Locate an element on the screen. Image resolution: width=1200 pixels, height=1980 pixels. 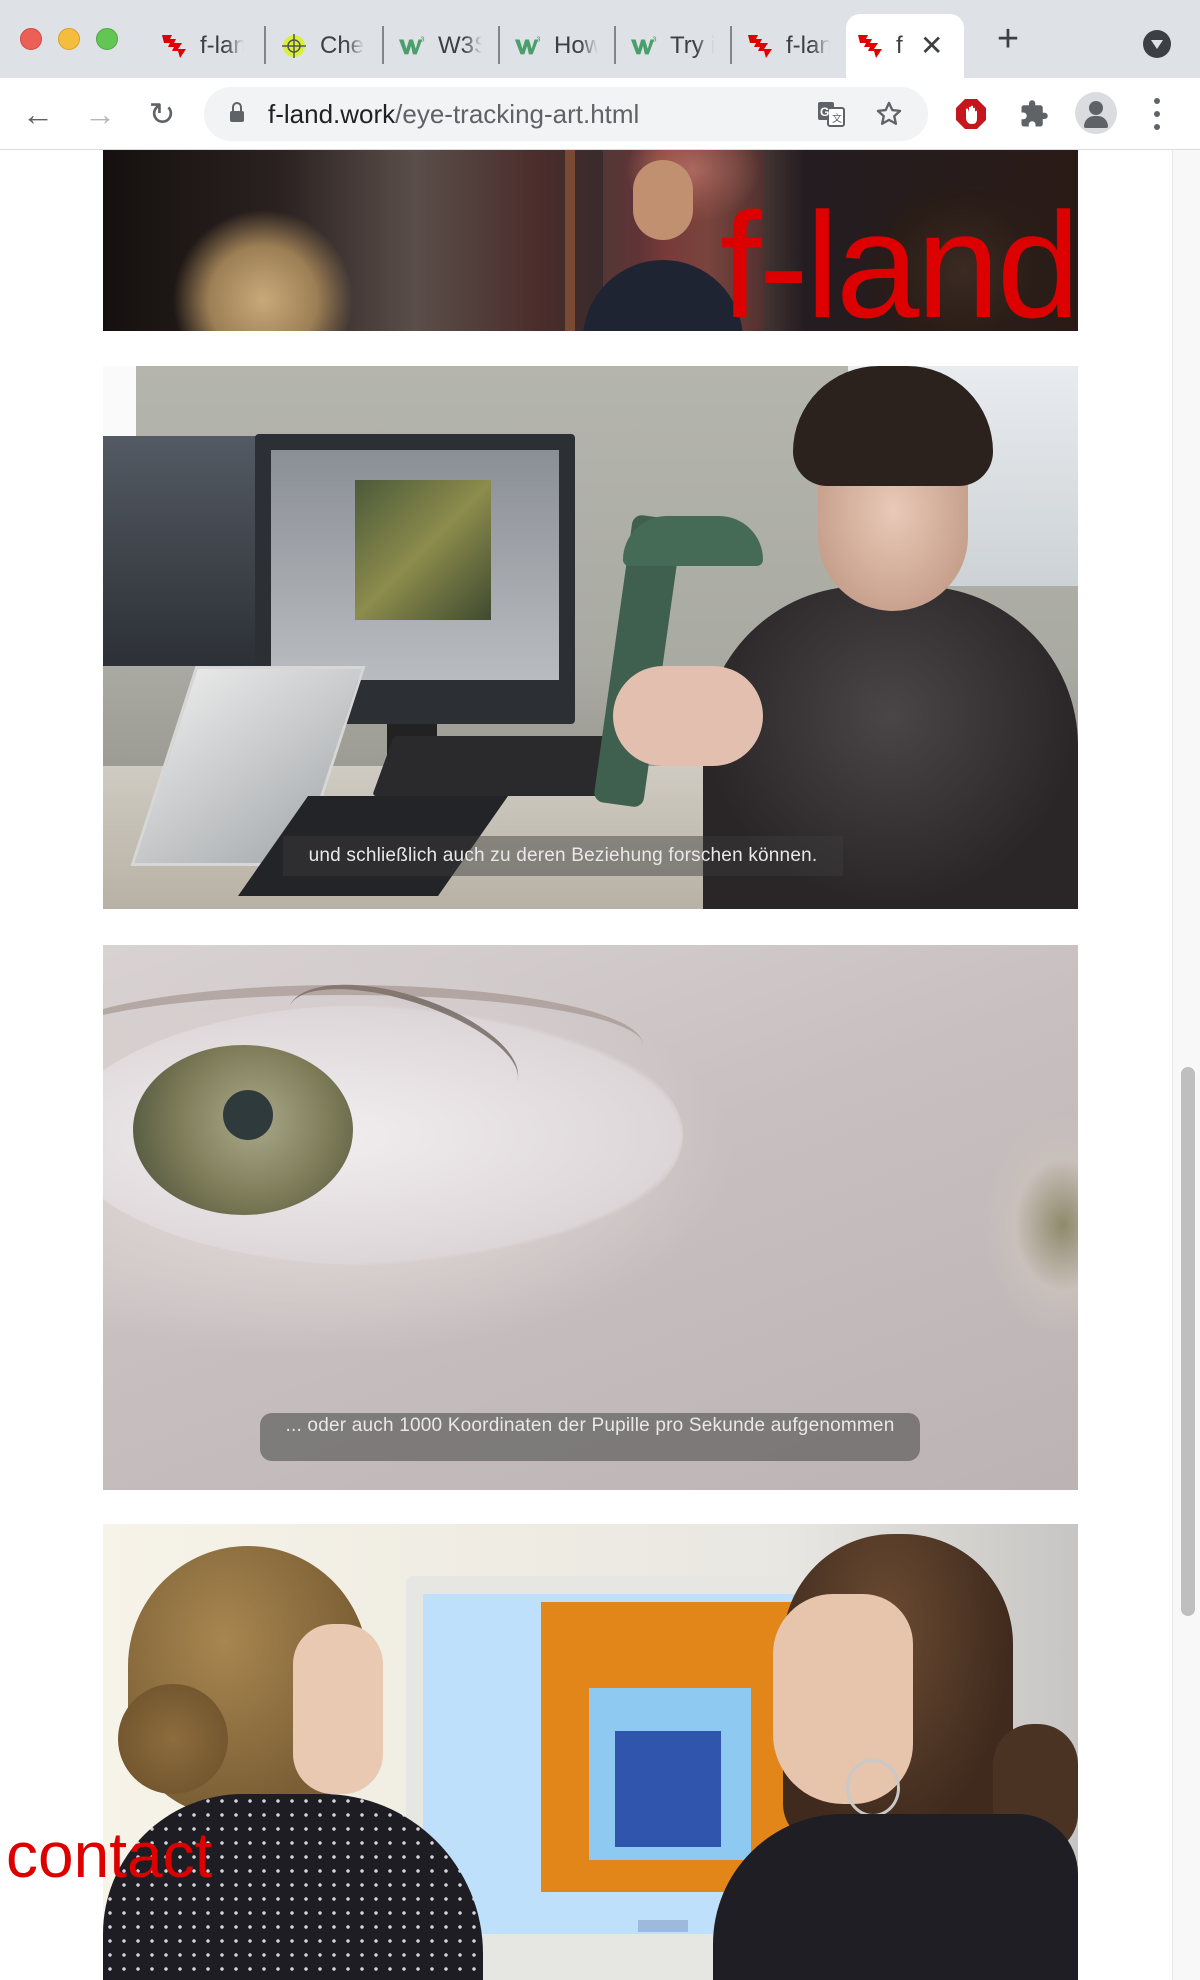
tab-f-land-1: f-land is located at coordinates (197, 46).